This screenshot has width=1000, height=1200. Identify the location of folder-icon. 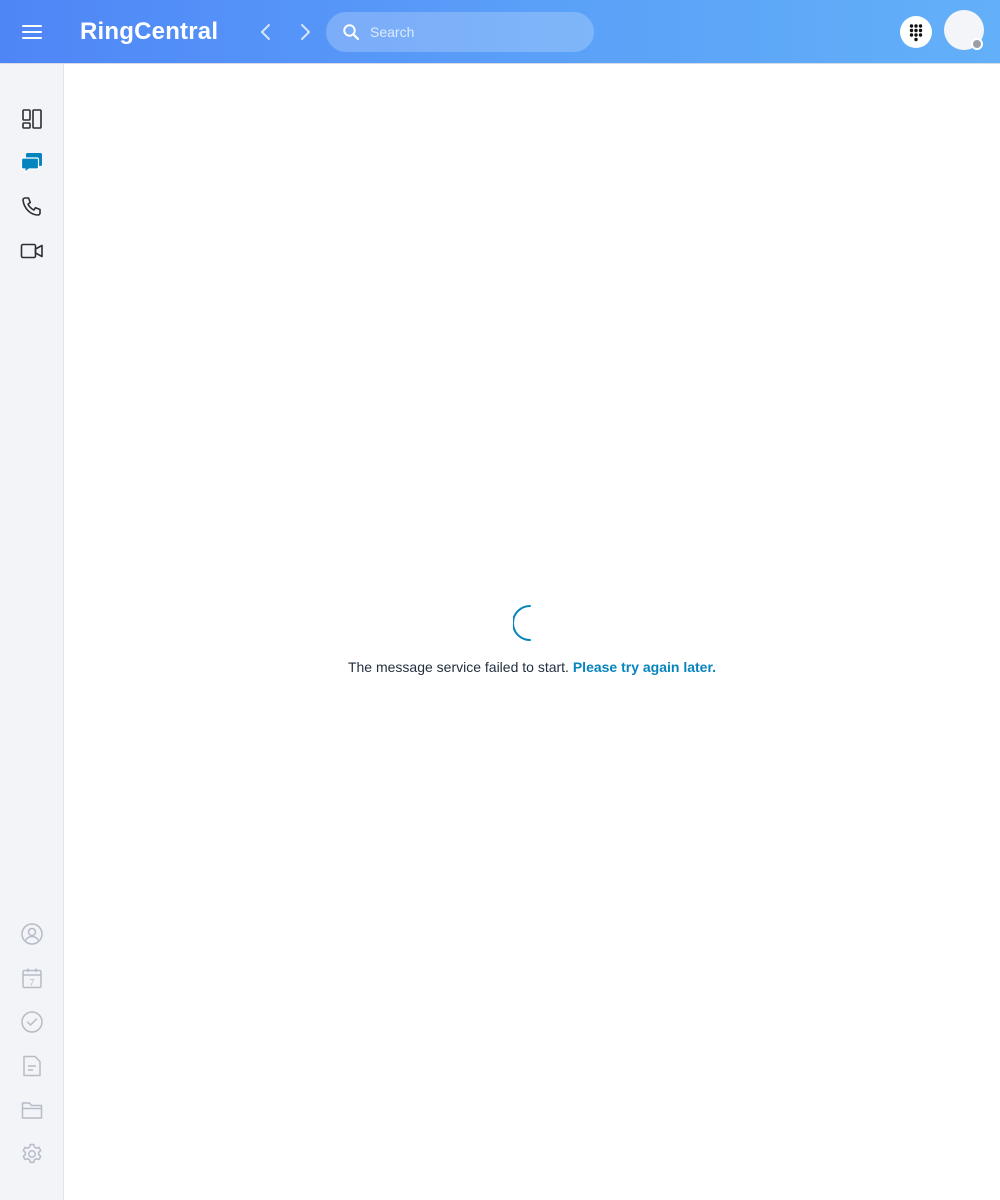
(32, 1110).